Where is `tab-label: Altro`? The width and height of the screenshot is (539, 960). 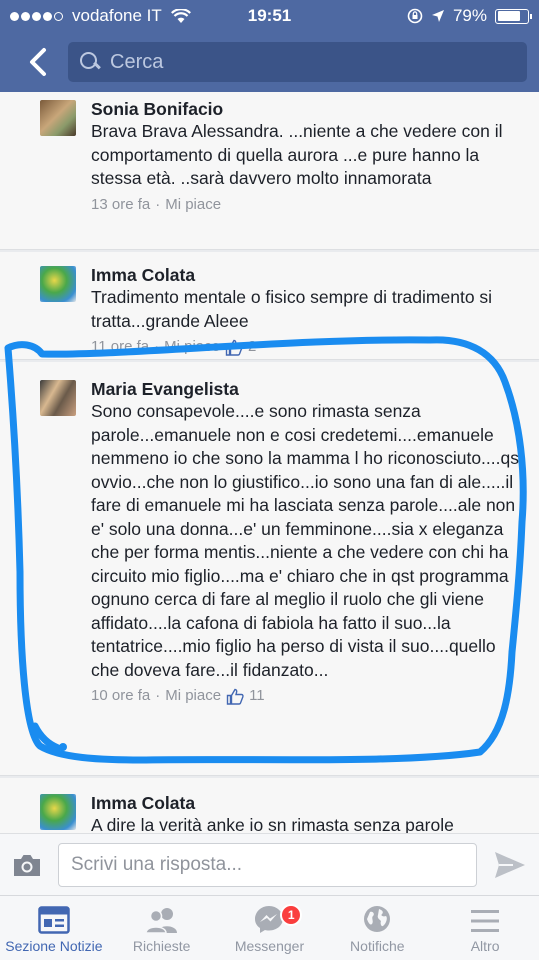
tab-label: Altro is located at coordinates (485, 946).